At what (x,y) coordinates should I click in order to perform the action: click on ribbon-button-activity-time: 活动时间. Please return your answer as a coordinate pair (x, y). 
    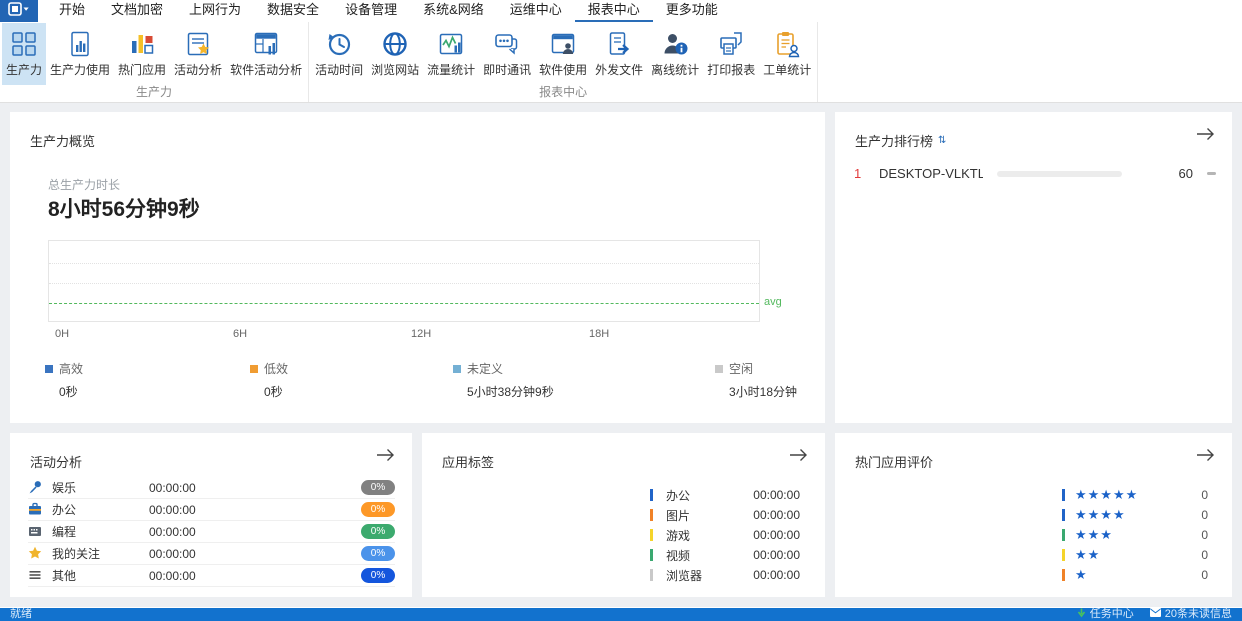
    Looking at the image, I should click on (339, 54).